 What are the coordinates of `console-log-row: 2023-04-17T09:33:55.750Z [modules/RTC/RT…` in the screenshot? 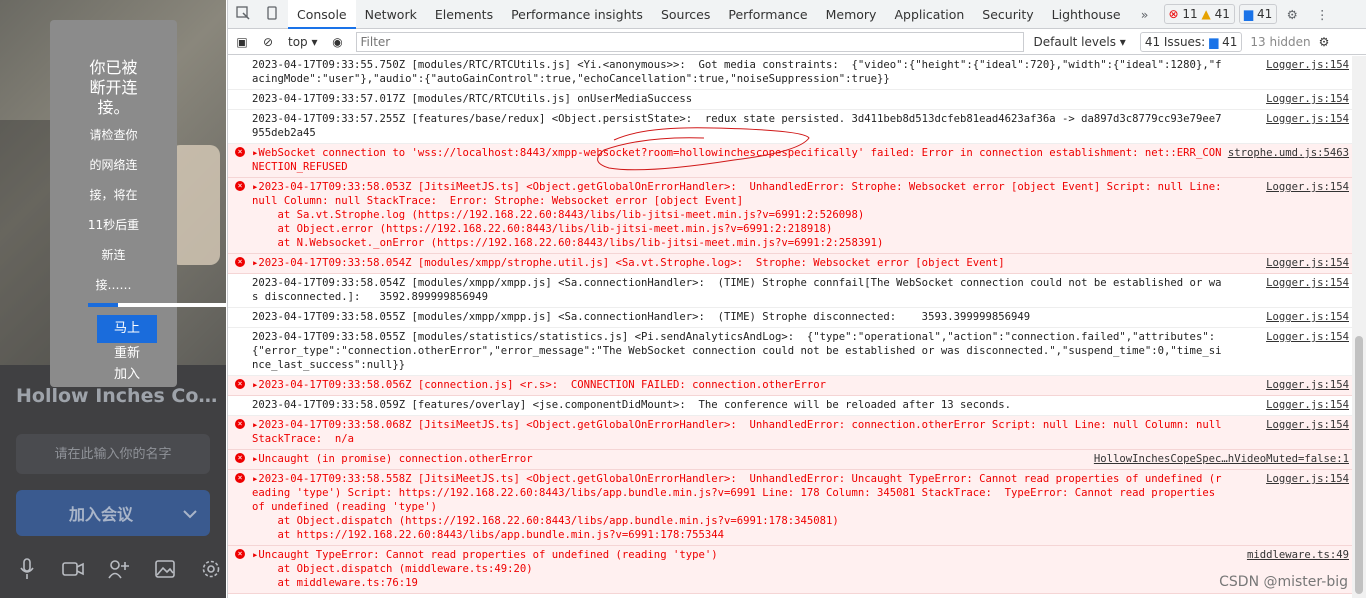 It's located at (790, 73).